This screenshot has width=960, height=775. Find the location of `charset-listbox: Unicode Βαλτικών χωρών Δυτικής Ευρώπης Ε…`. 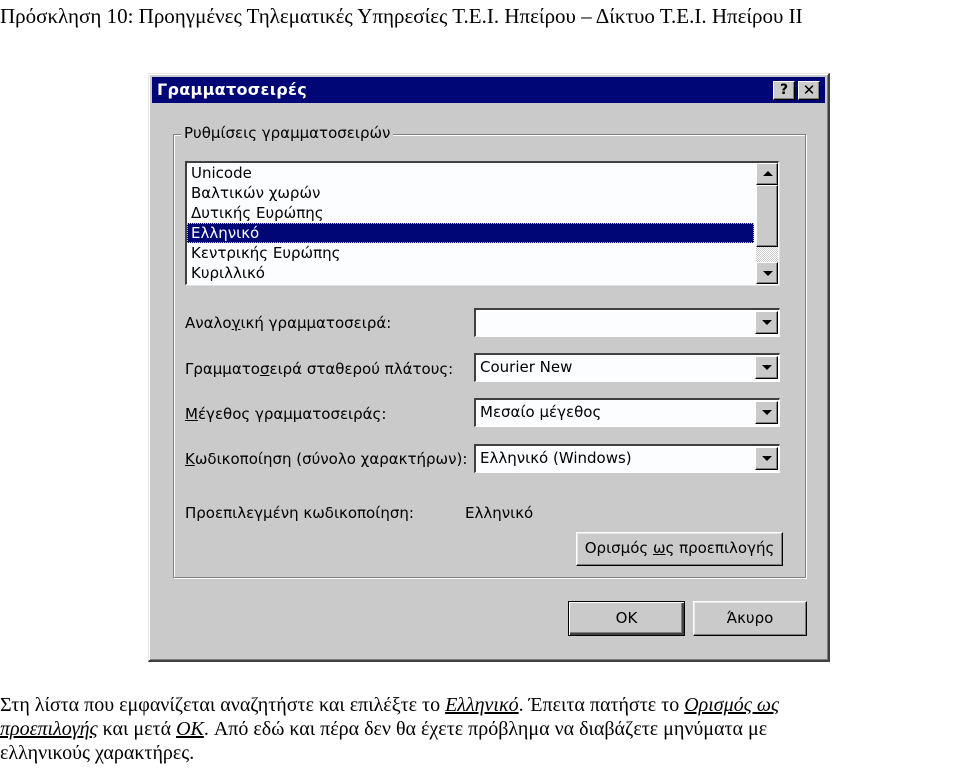

charset-listbox: Unicode Βαλτικών χωρών Δυτικής Ευρώπης Ε… is located at coordinates (482, 223).